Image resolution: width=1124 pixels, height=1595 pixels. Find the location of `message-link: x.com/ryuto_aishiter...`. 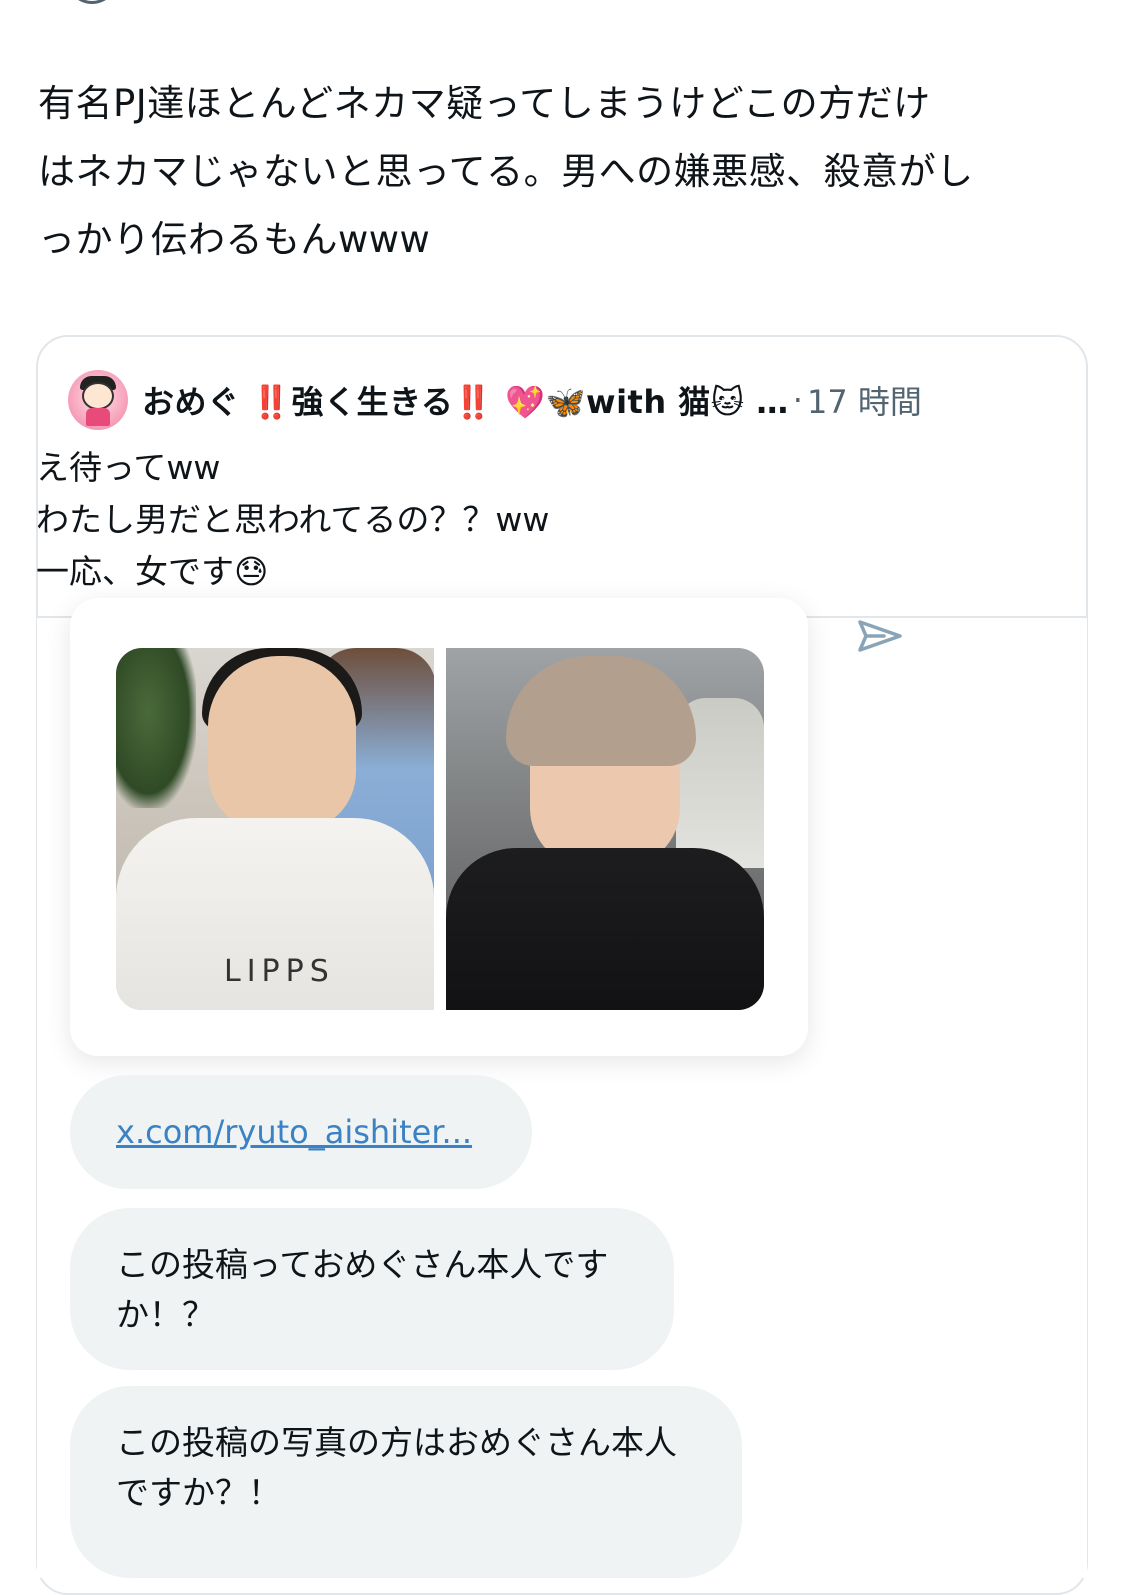

message-link: x.com/ryuto_aishiter... is located at coordinates (294, 1132).